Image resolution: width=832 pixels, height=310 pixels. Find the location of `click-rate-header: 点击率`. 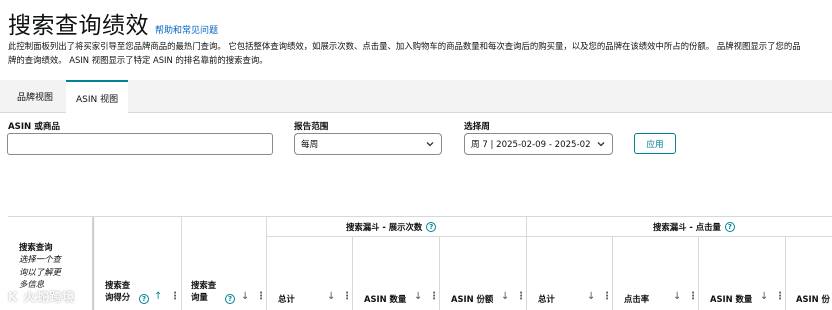

click-rate-header: 点击率 is located at coordinates (636, 299).